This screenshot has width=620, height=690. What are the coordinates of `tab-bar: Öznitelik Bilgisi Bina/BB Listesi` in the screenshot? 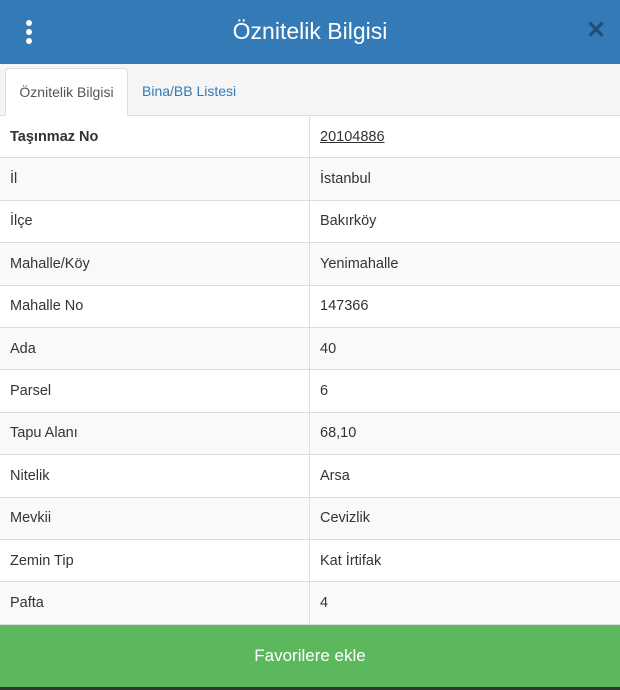 It's located at (310, 90).